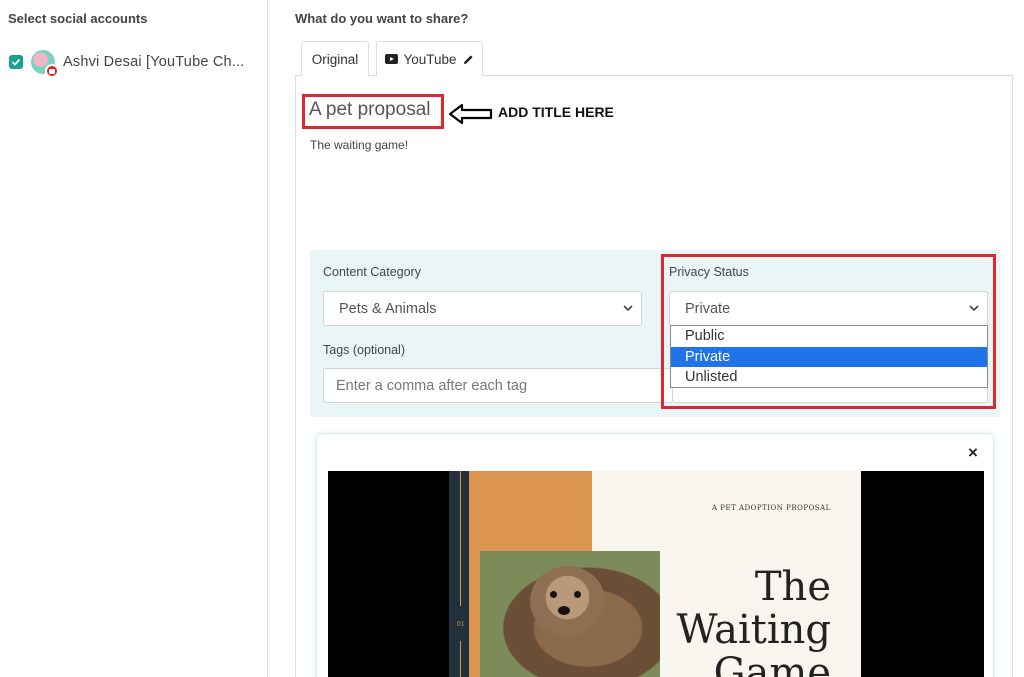 The height and width of the screenshot is (677, 1024). I want to click on privacy-highlight-box, so click(828, 331).